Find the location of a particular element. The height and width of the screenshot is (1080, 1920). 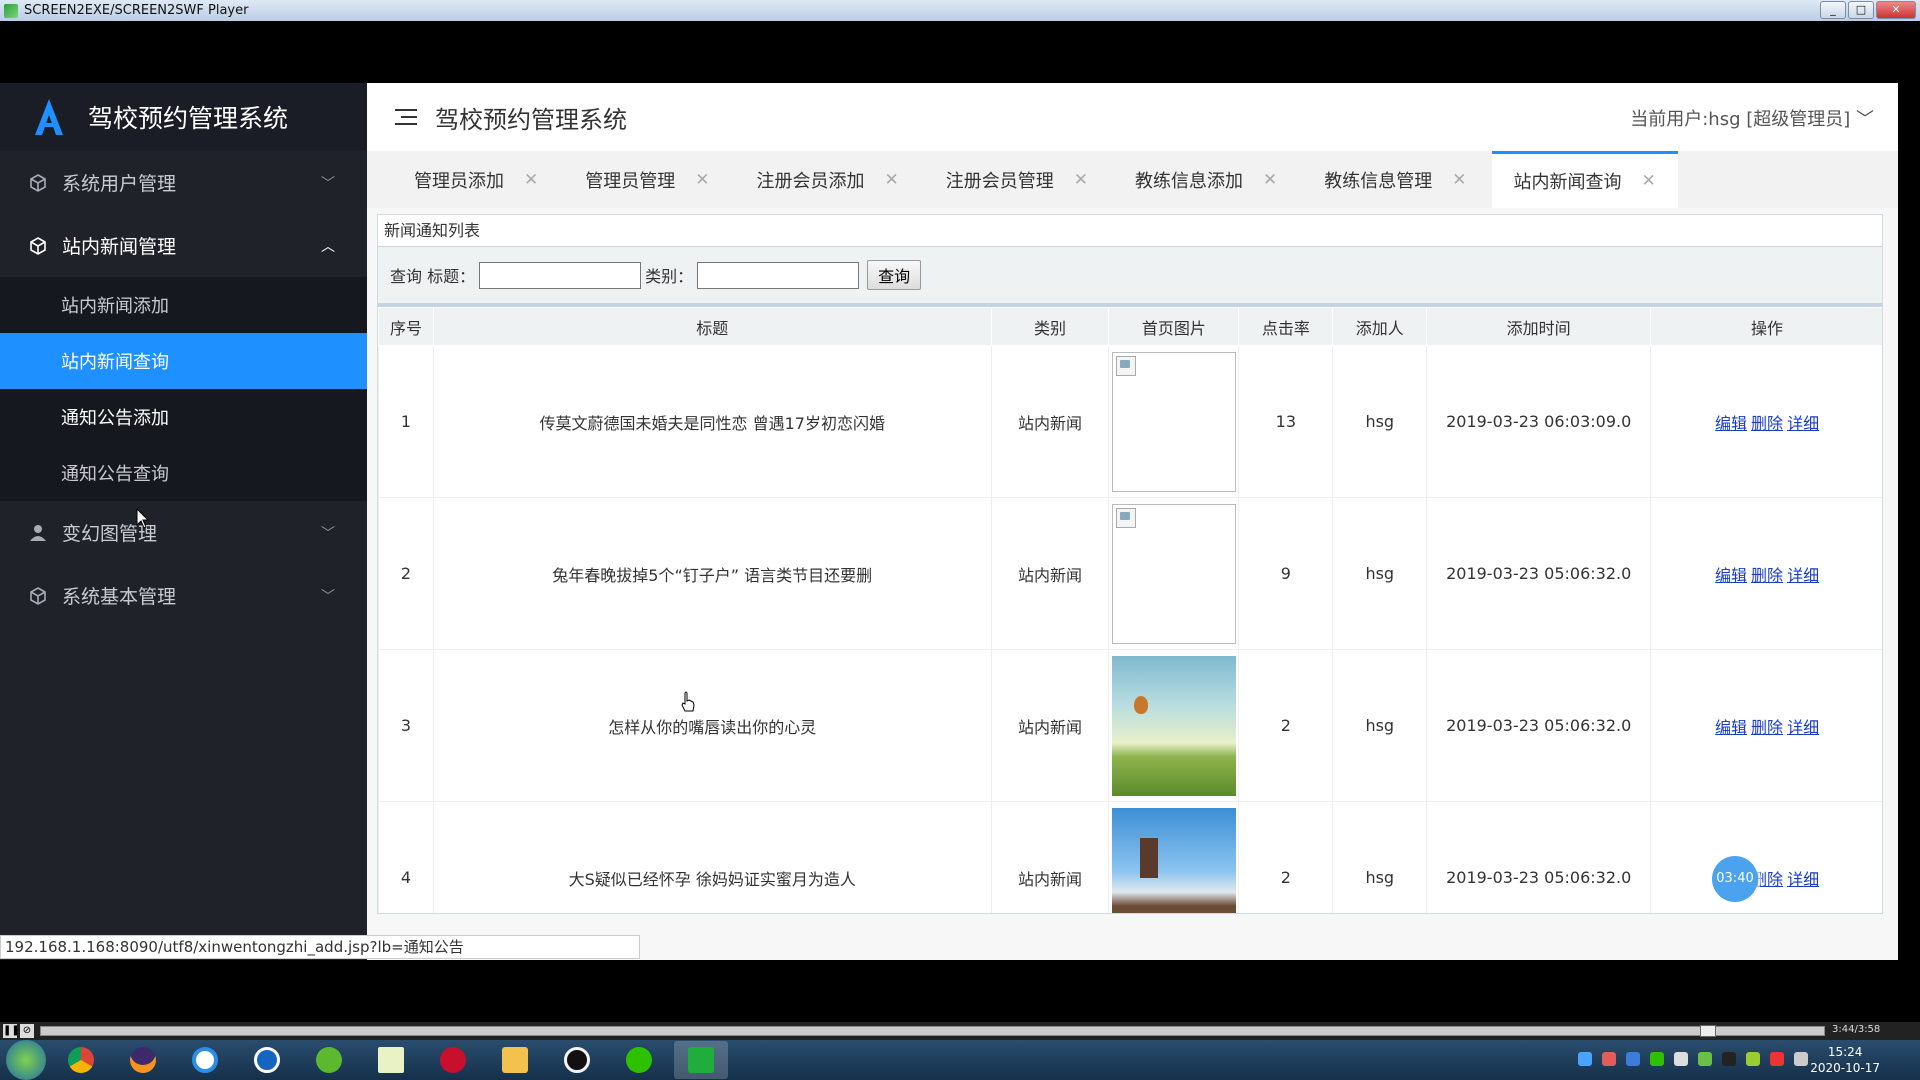

cell-no: 3 is located at coordinates (406, 725).